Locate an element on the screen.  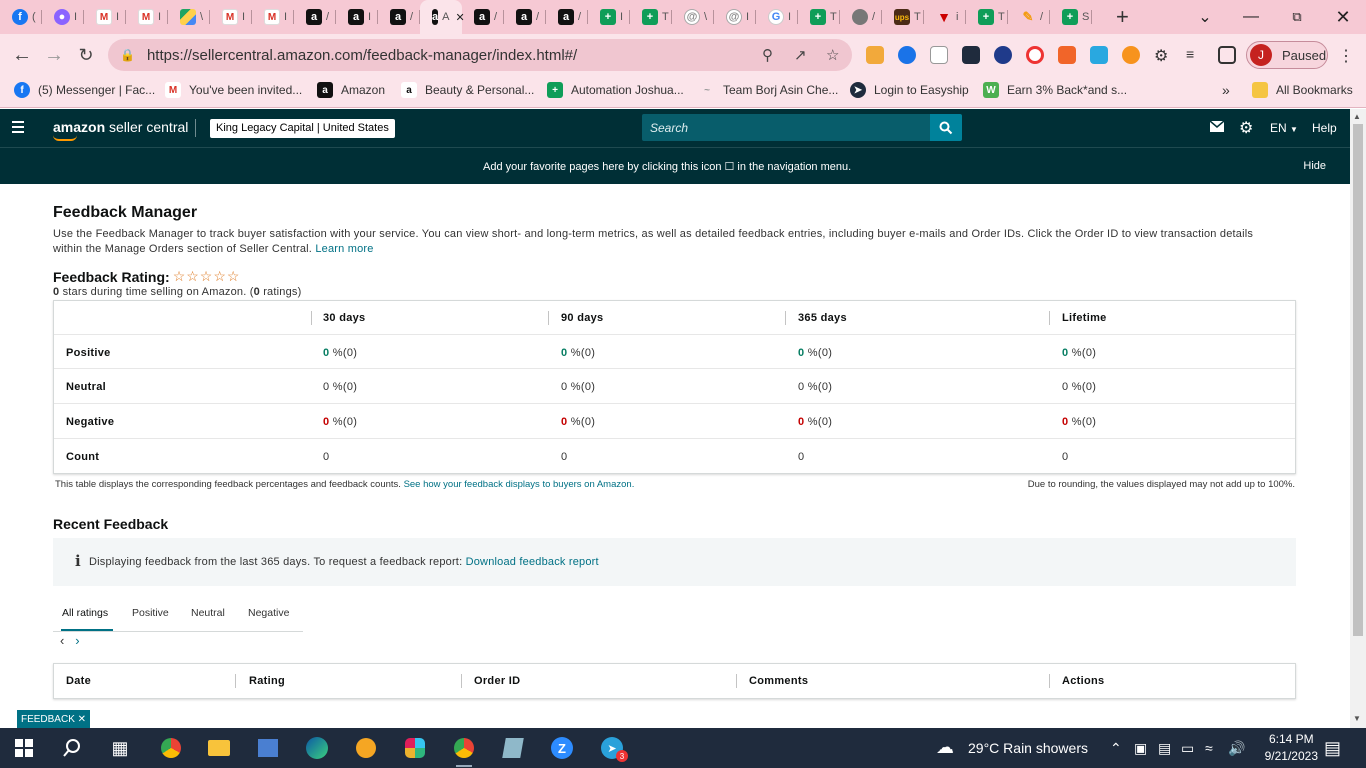
reload-icon: ↻ is located at coordinates (86, 55).